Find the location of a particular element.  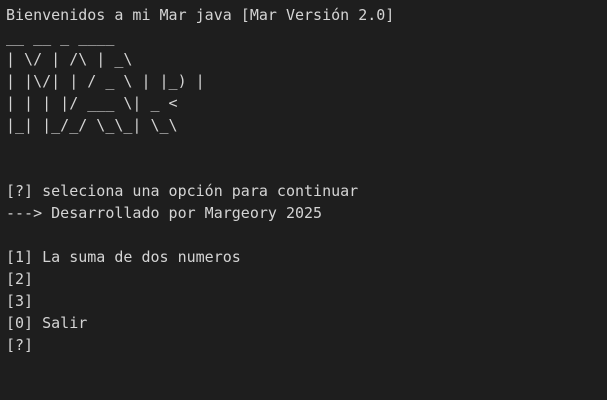

ascii-banner-line-3: | |\/| | / _ \ | |_) | is located at coordinates (105, 81).